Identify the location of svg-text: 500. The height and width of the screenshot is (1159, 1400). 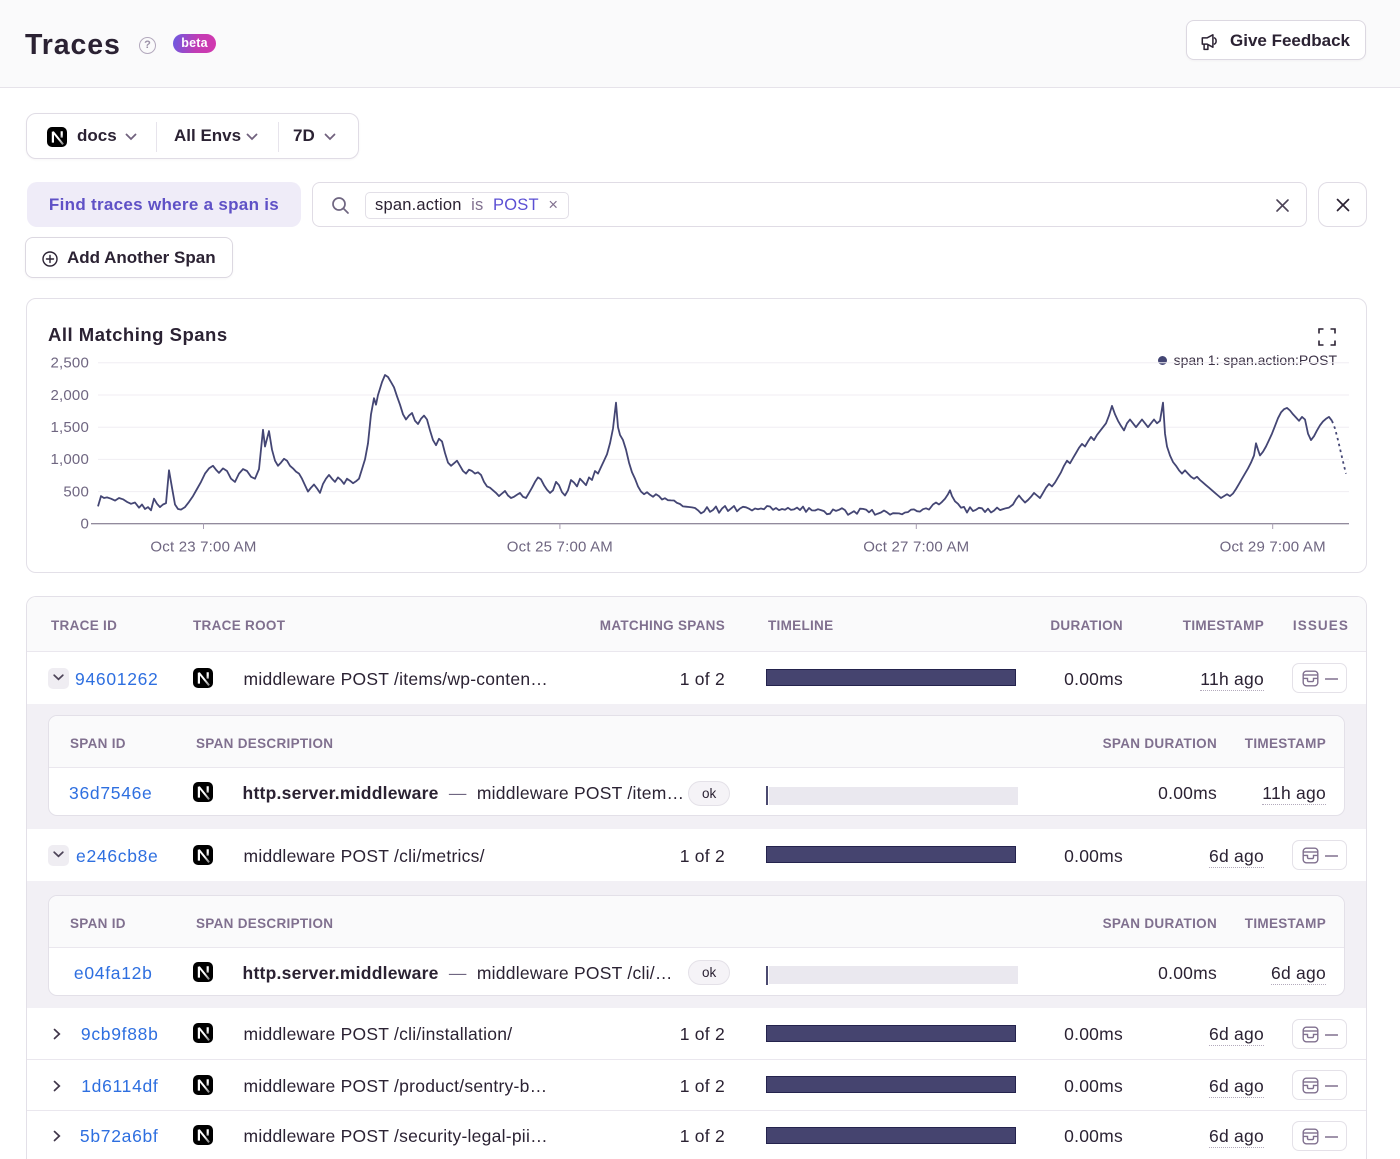
(76, 491).